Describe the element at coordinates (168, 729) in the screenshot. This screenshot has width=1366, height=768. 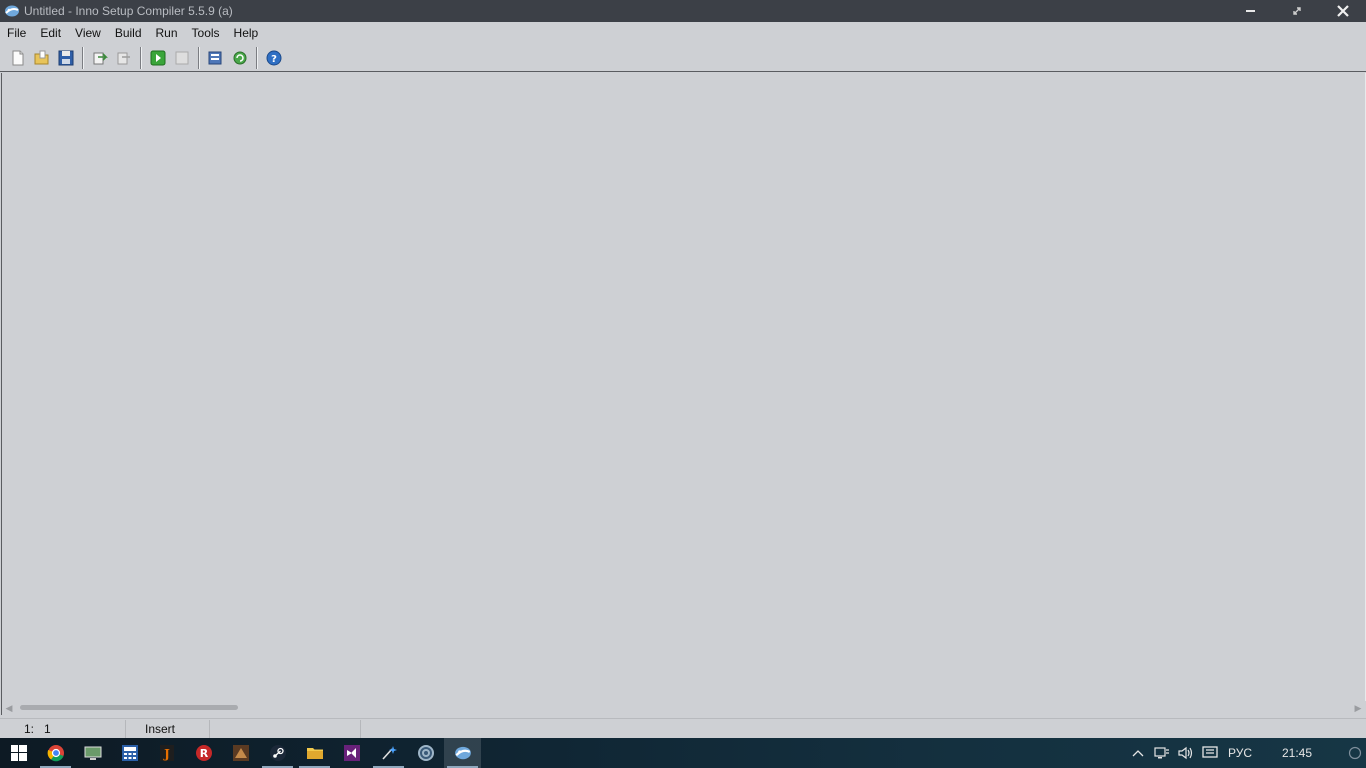
I see `insert-mode: Insert` at that location.